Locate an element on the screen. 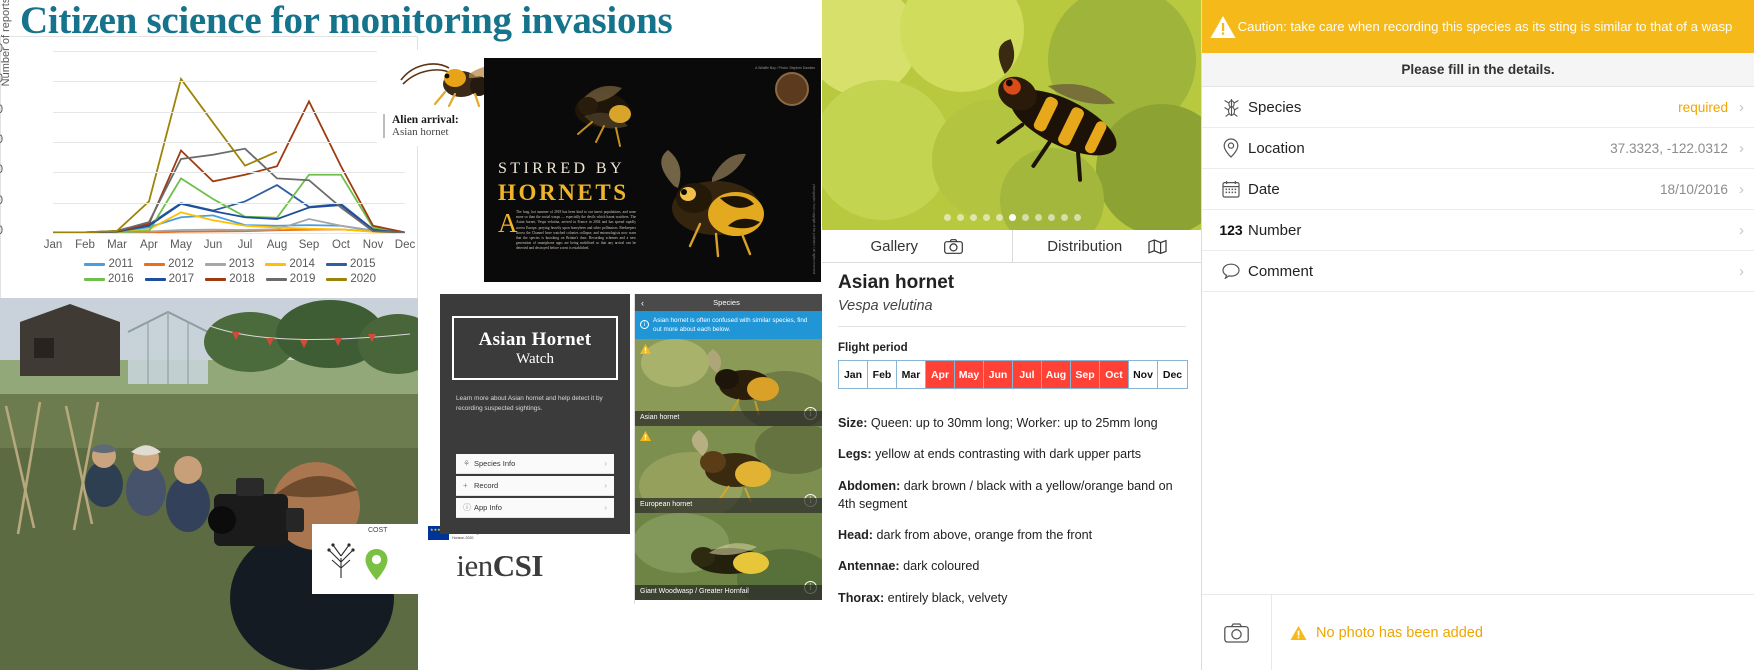 The width and height of the screenshot is (1754, 670). magazine-dropcap: A is located at coordinates (508, 223).